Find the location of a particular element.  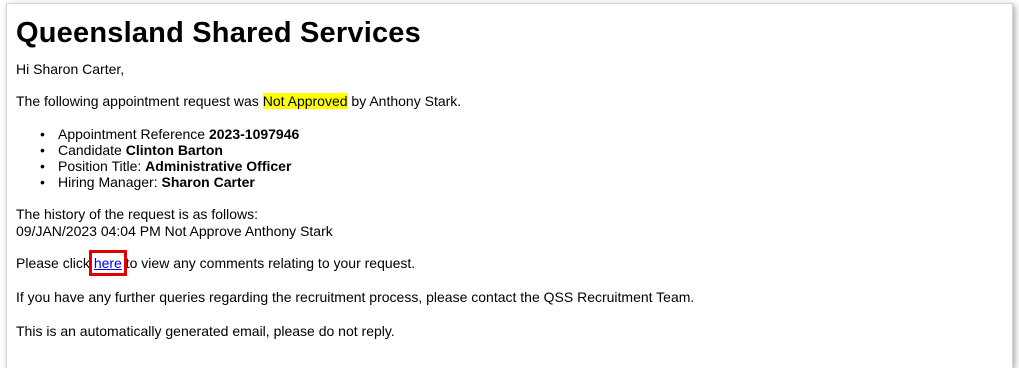

detail-value: Clinton Barton is located at coordinates (174, 150).